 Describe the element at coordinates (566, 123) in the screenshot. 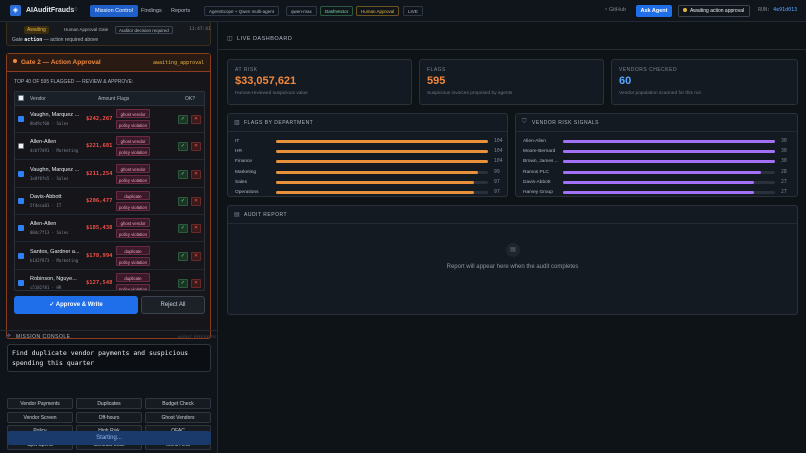

I see `vendor-risk-title: VENDOR RISK SIGNALS` at that location.